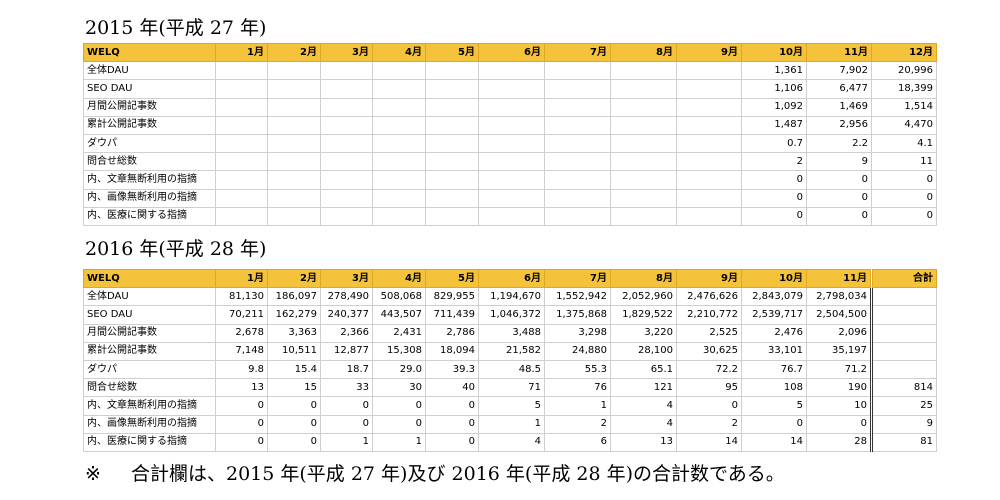  Describe the element at coordinates (904, 52) in the screenshot. I see `header-cell: 12月` at that location.